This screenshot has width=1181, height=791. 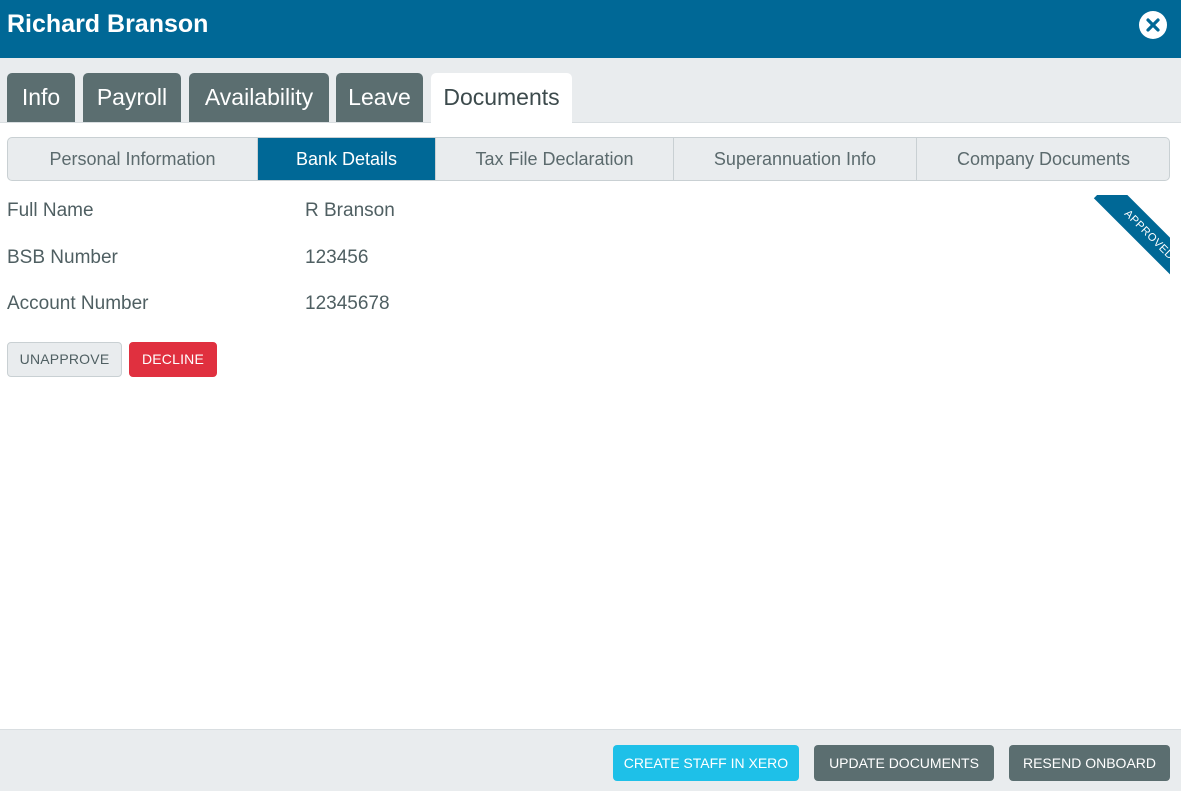 What do you see at coordinates (50, 210) in the screenshot?
I see `full-name-label: Full Name` at bounding box center [50, 210].